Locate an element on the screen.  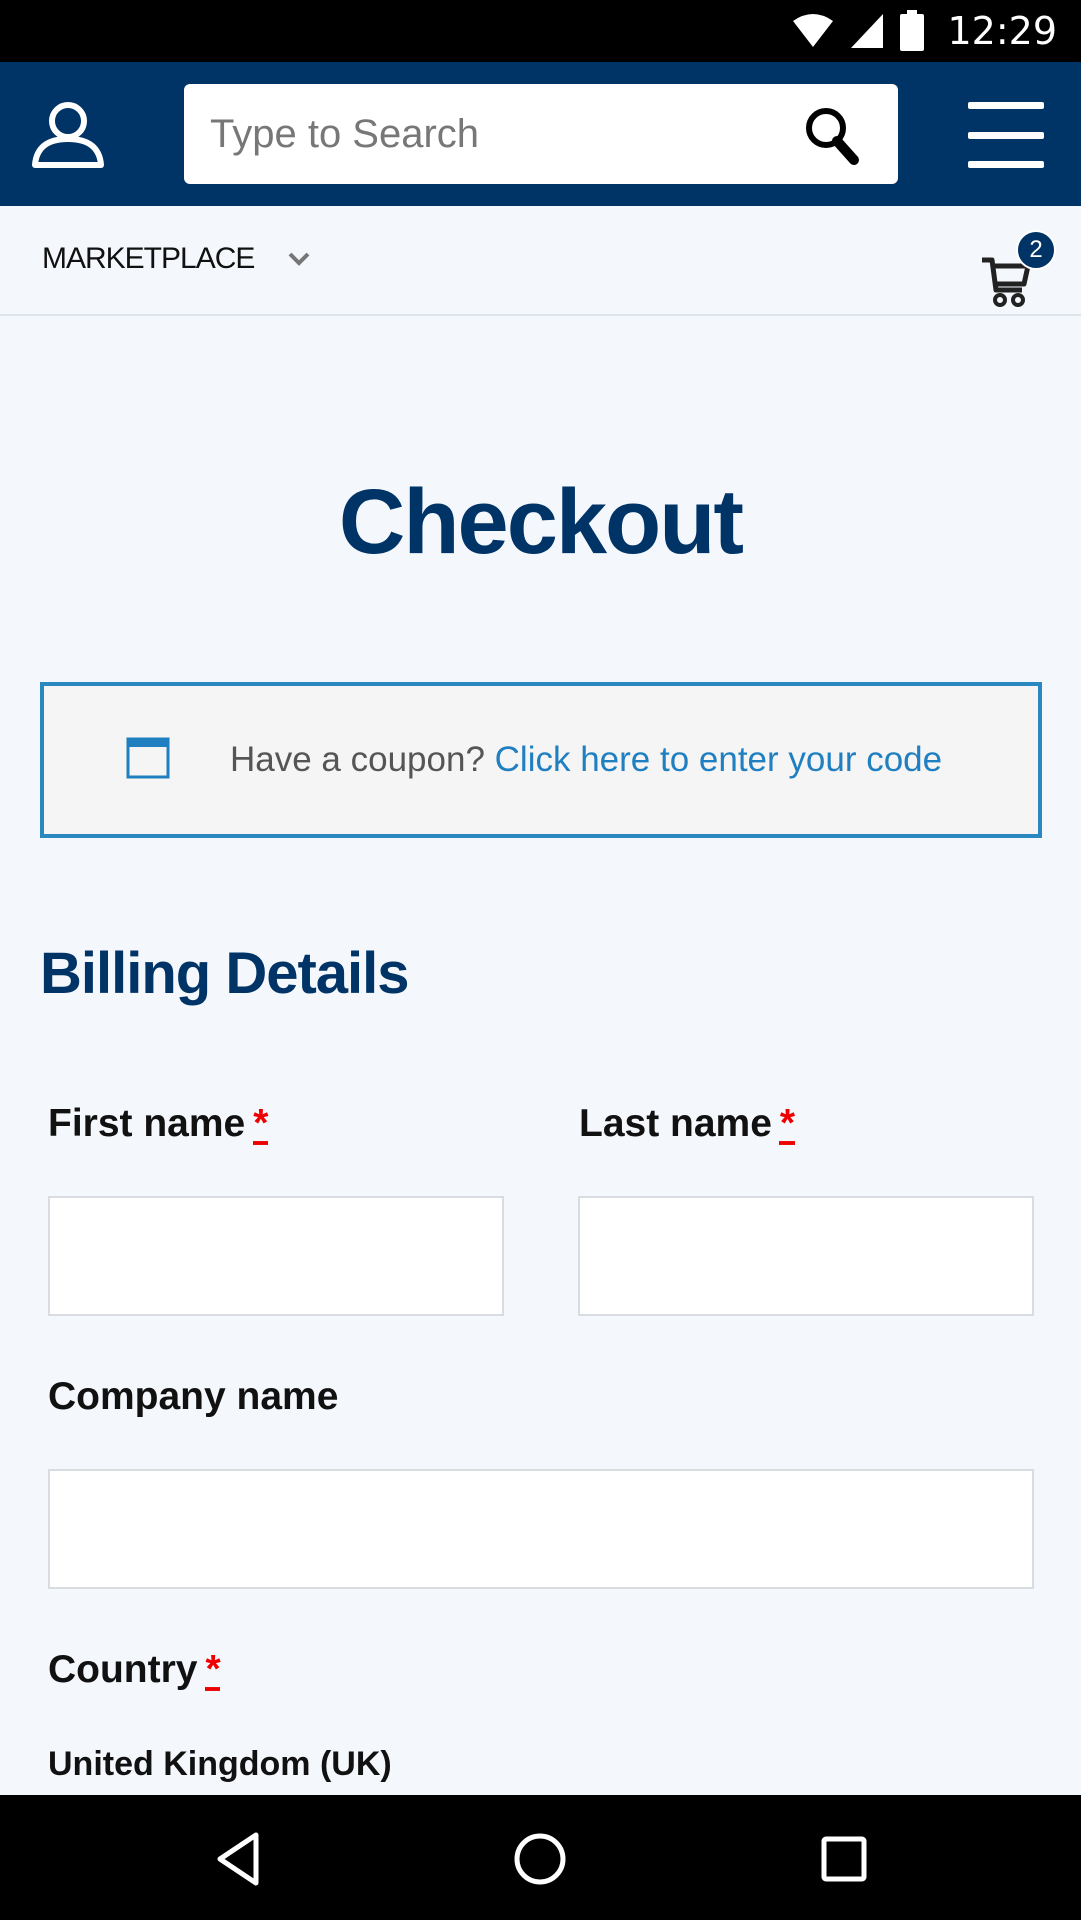
system-nav-bar is located at coordinates (540, 1857).